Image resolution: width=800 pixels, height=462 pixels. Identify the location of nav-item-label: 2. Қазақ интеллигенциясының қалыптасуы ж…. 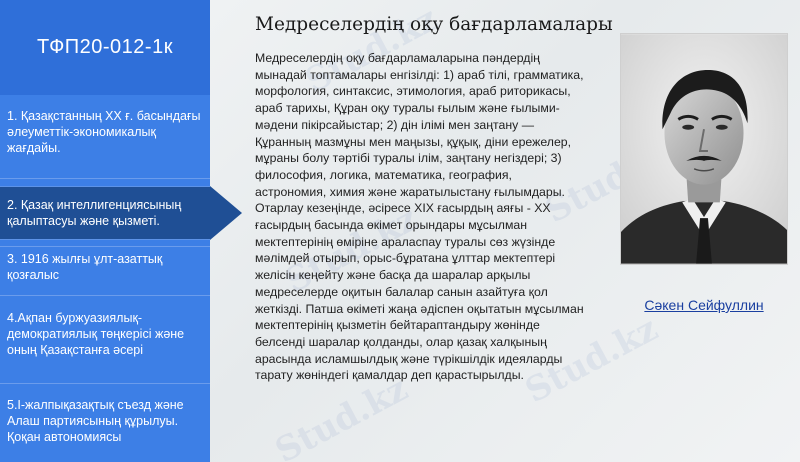
(94, 213).